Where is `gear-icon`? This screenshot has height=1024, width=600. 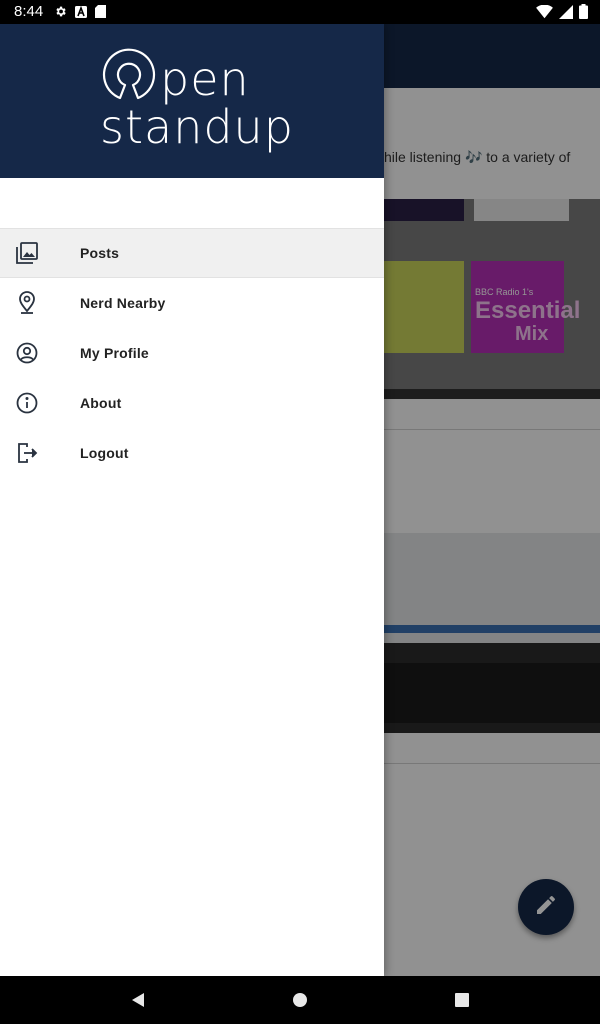 gear-icon is located at coordinates (60, 14).